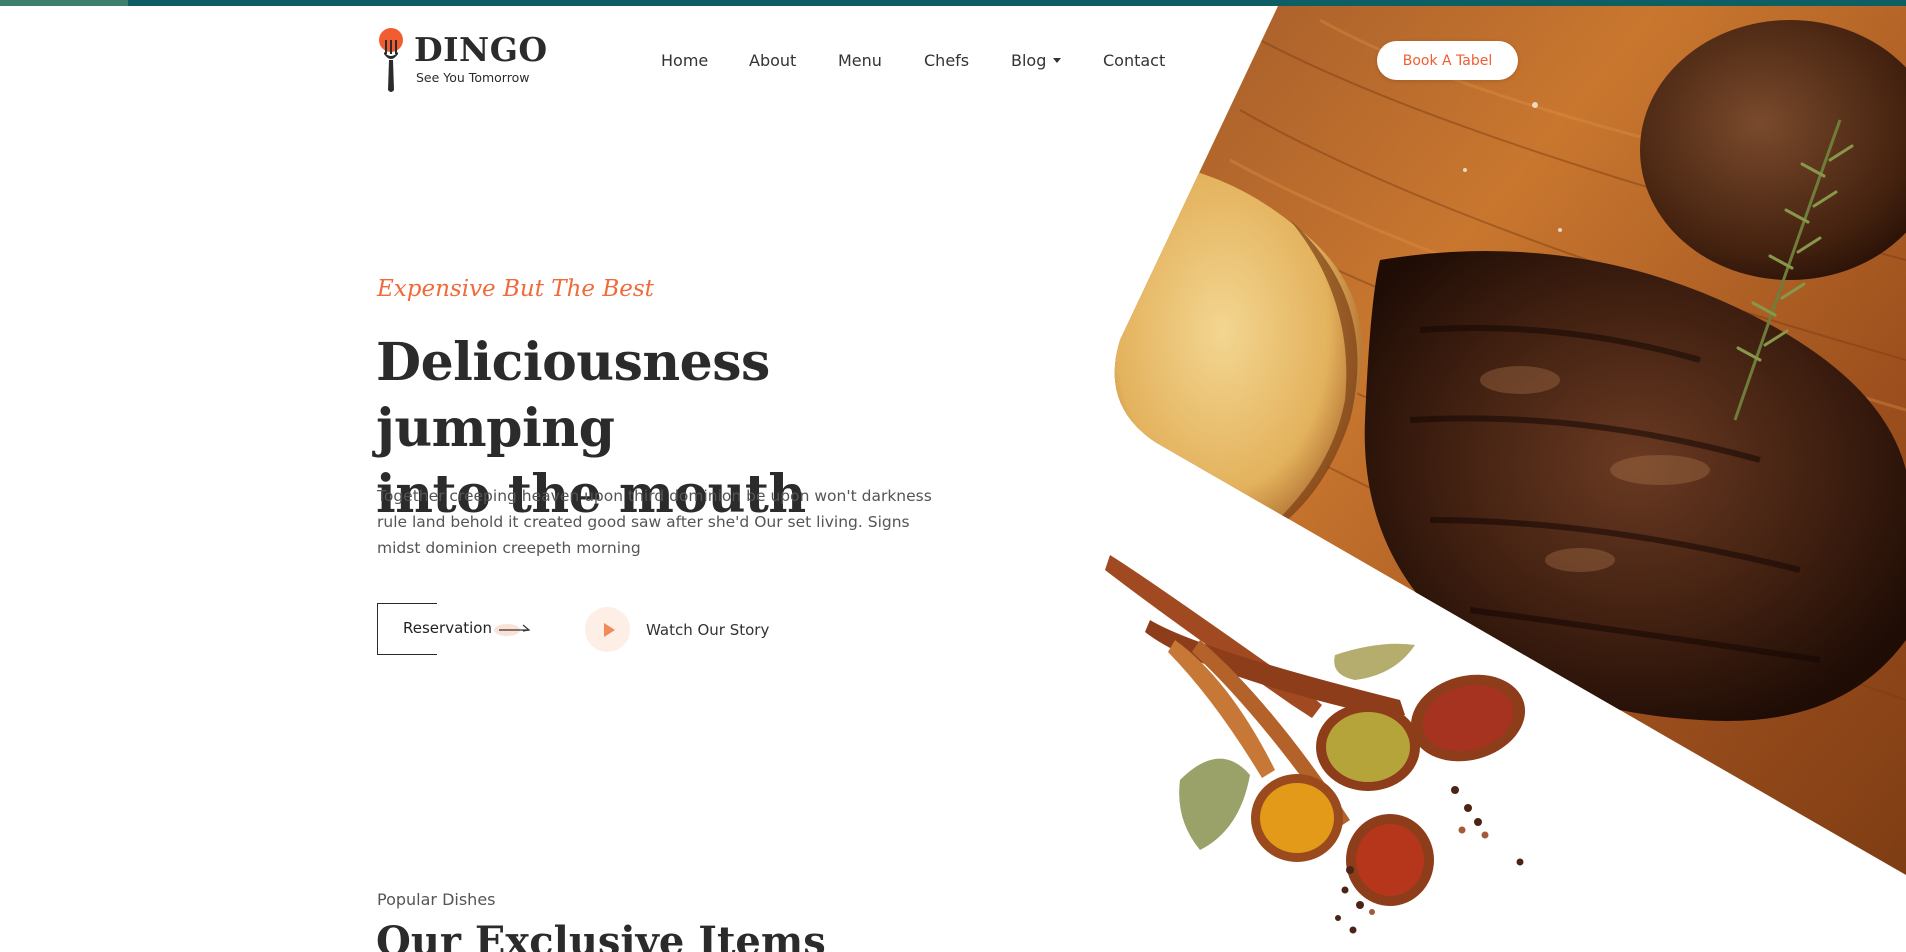 The width and height of the screenshot is (1906, 952). Describe the element at coordinates (1447, 60) in the screenshot. I see `book-table-button: Book A Tabel` at that location.